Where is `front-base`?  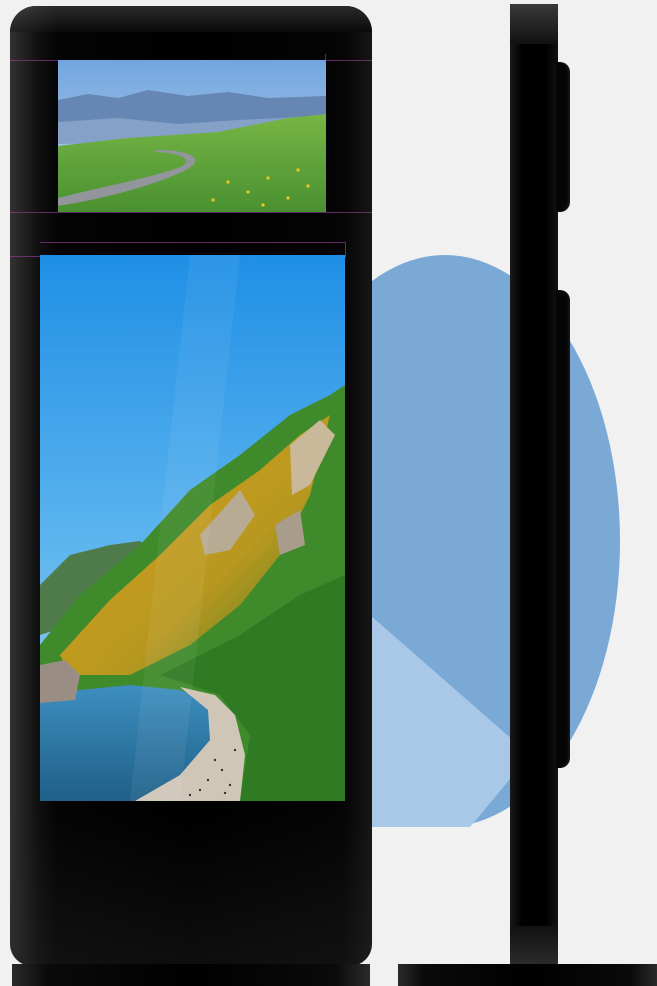
front-base is located at coordinates (191, 975).